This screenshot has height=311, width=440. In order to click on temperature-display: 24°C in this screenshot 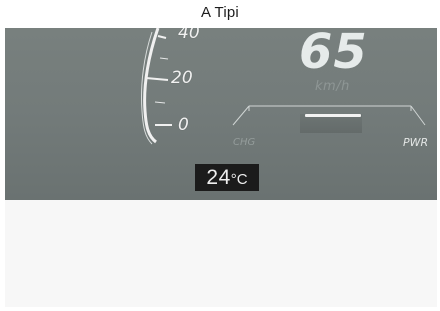, I will do `click(227, 177)`.